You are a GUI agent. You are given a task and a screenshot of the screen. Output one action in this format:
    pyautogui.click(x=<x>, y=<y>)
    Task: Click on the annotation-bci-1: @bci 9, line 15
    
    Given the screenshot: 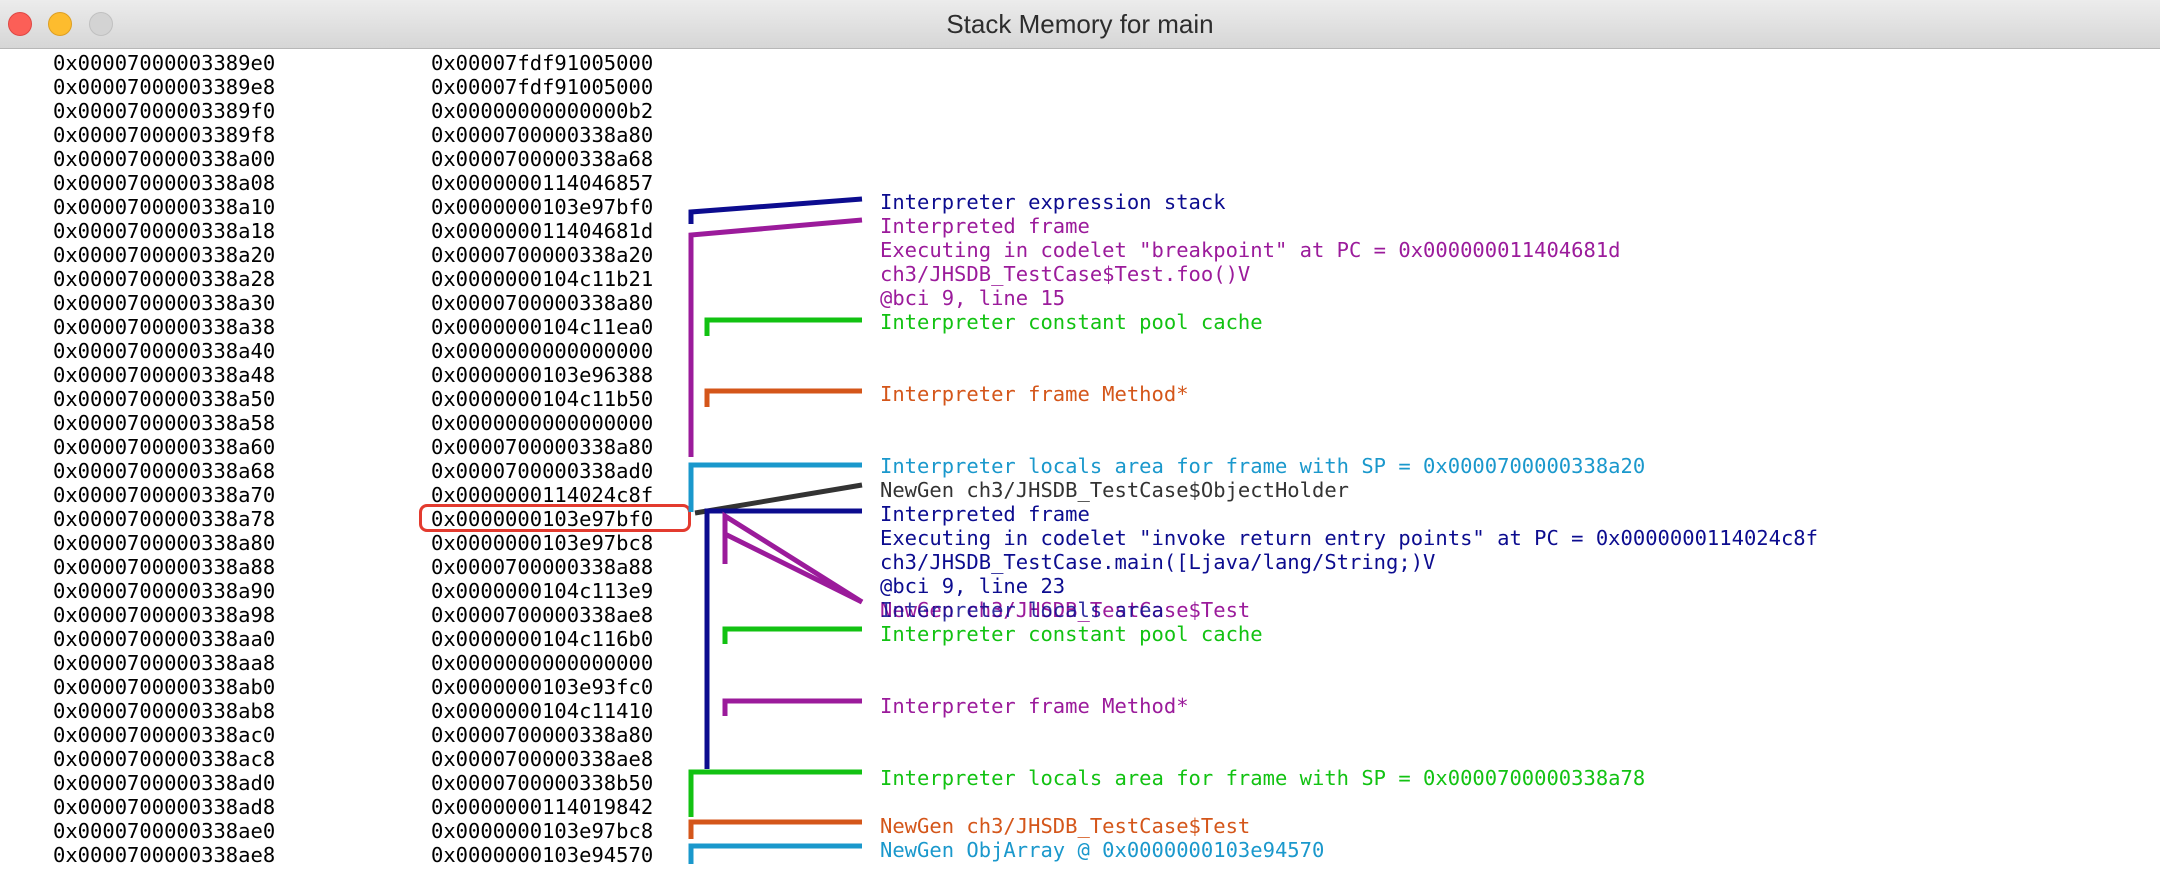 What is the action you would take?
    pyautogui.click(x=973, y=298)
    